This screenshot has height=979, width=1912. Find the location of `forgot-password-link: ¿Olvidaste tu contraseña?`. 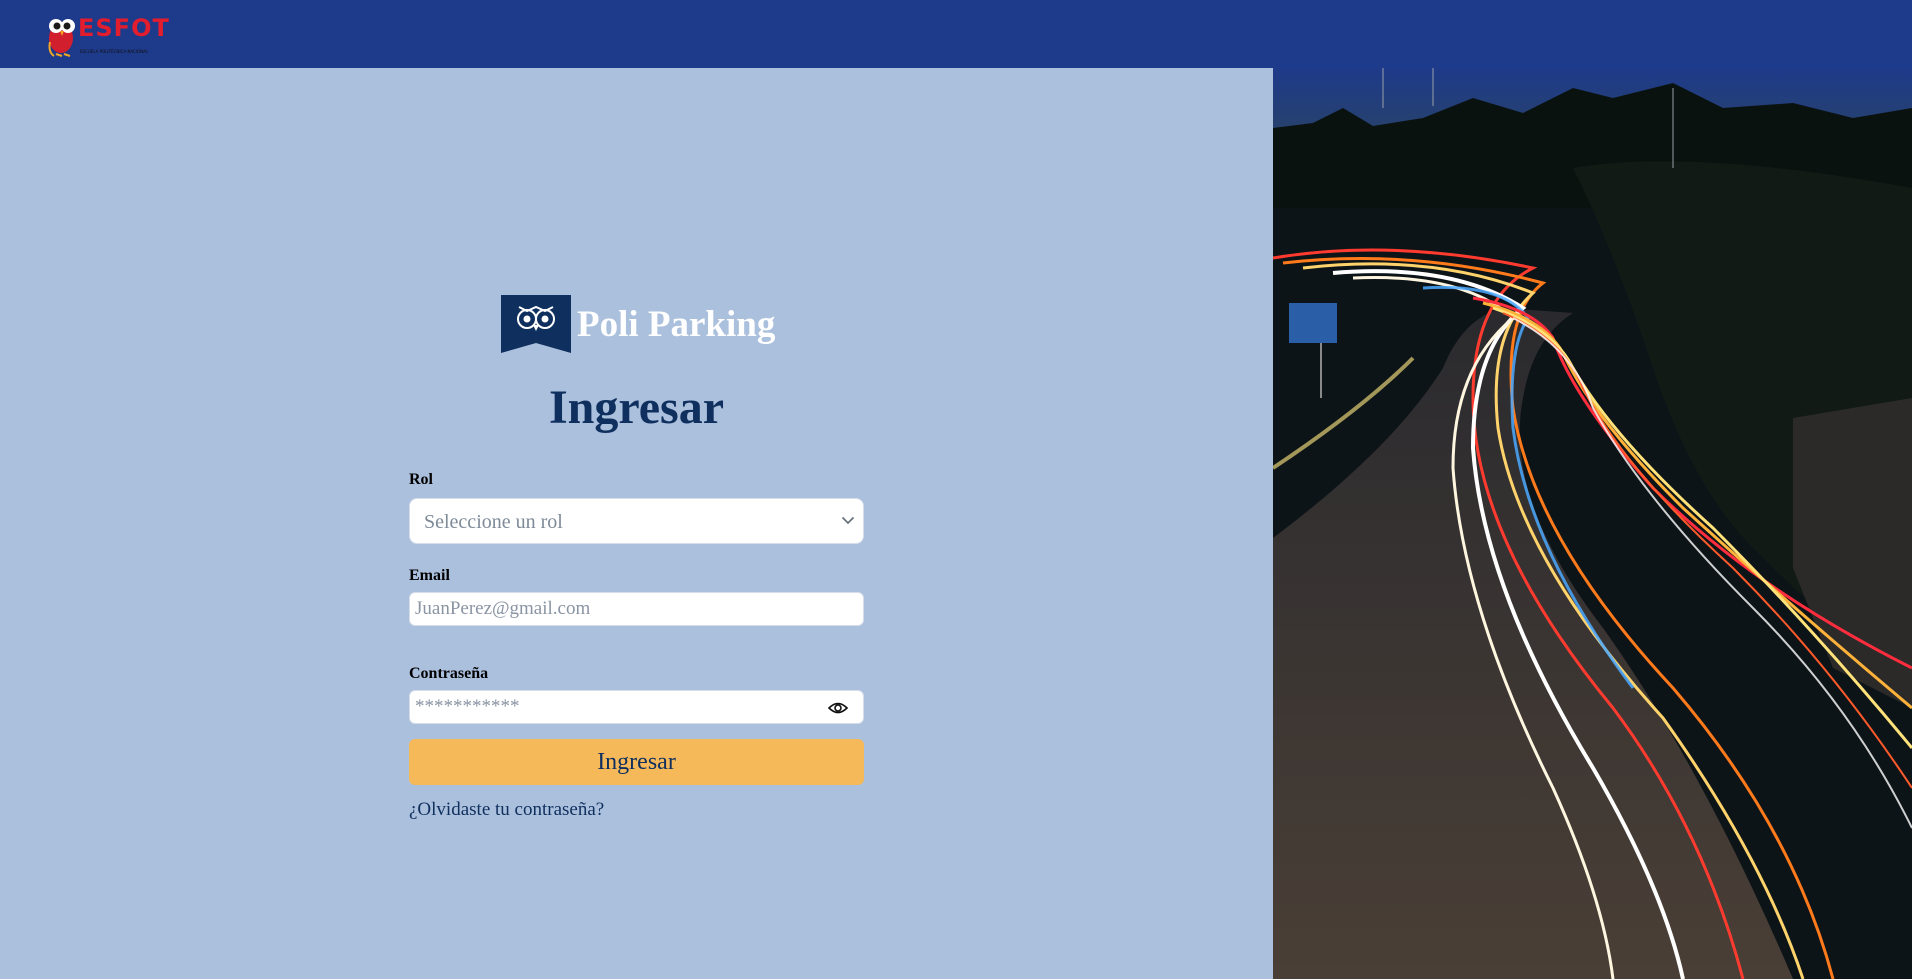

forgot-password-link: ¿Olvidaste tu contraseña? is located at coordinates (506, 810).